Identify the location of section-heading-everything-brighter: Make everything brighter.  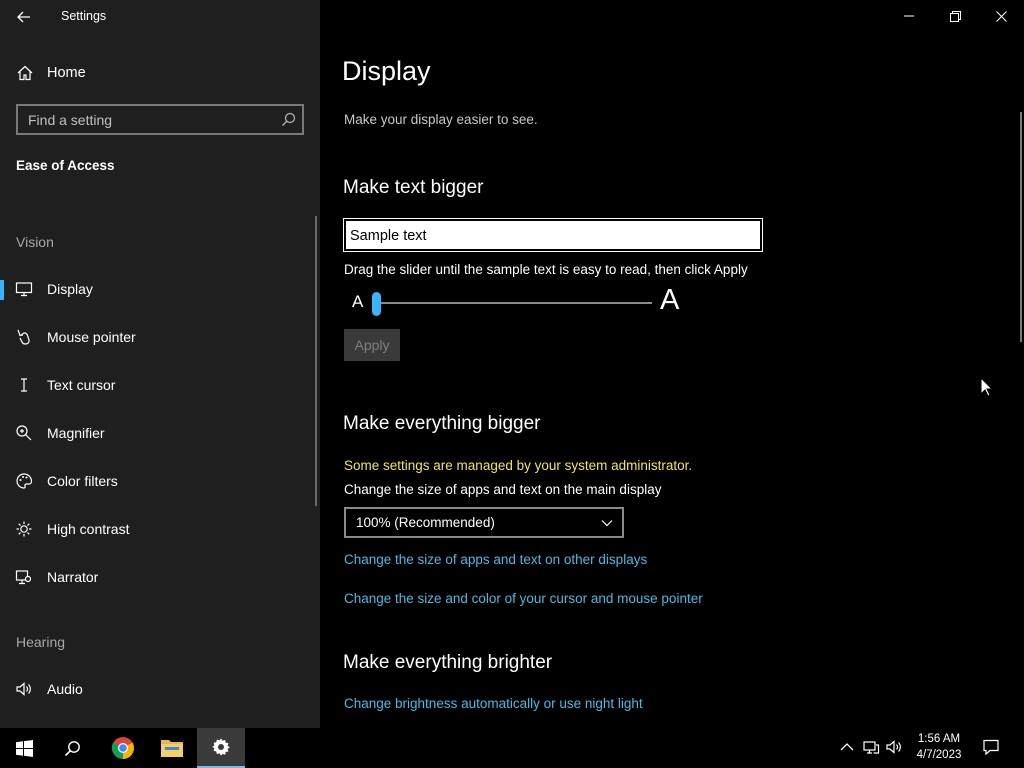
(448, 662).